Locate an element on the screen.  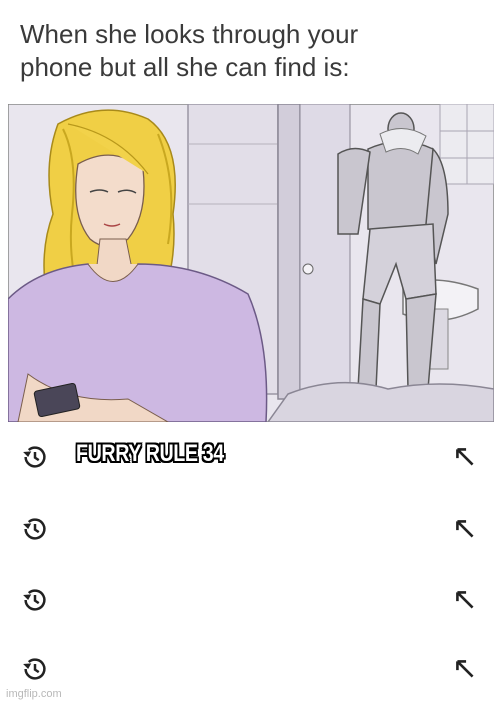
imgflip-watermark: imgflip.com is located at coordinates (34, 694).